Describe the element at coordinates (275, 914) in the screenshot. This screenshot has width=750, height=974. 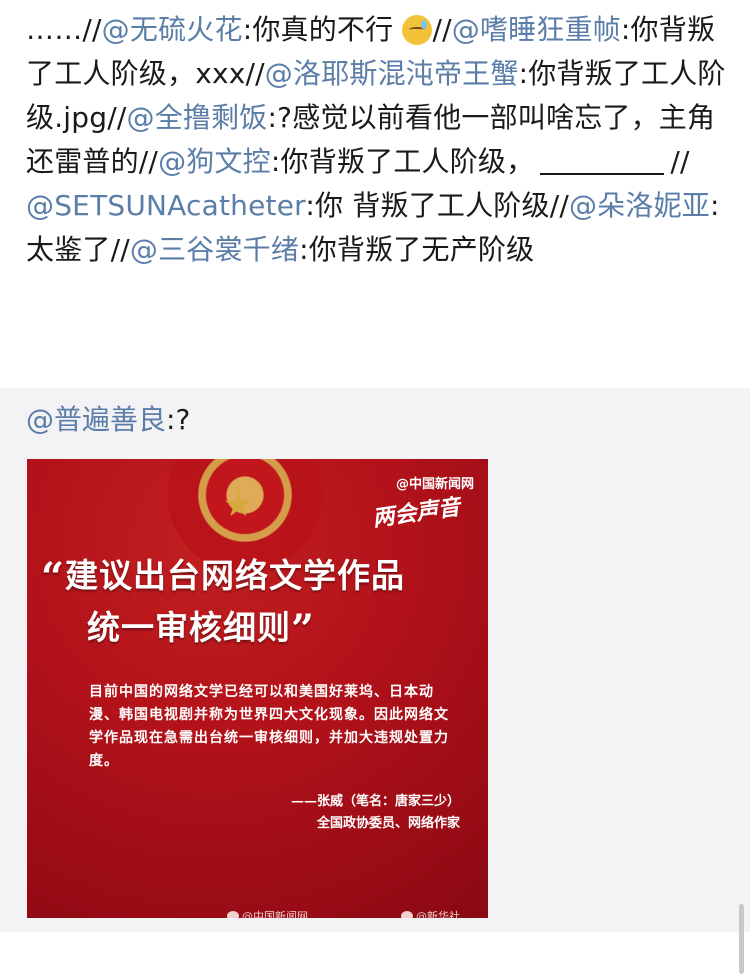
I see `footer-left-credit: @中国新闻网` at that location.